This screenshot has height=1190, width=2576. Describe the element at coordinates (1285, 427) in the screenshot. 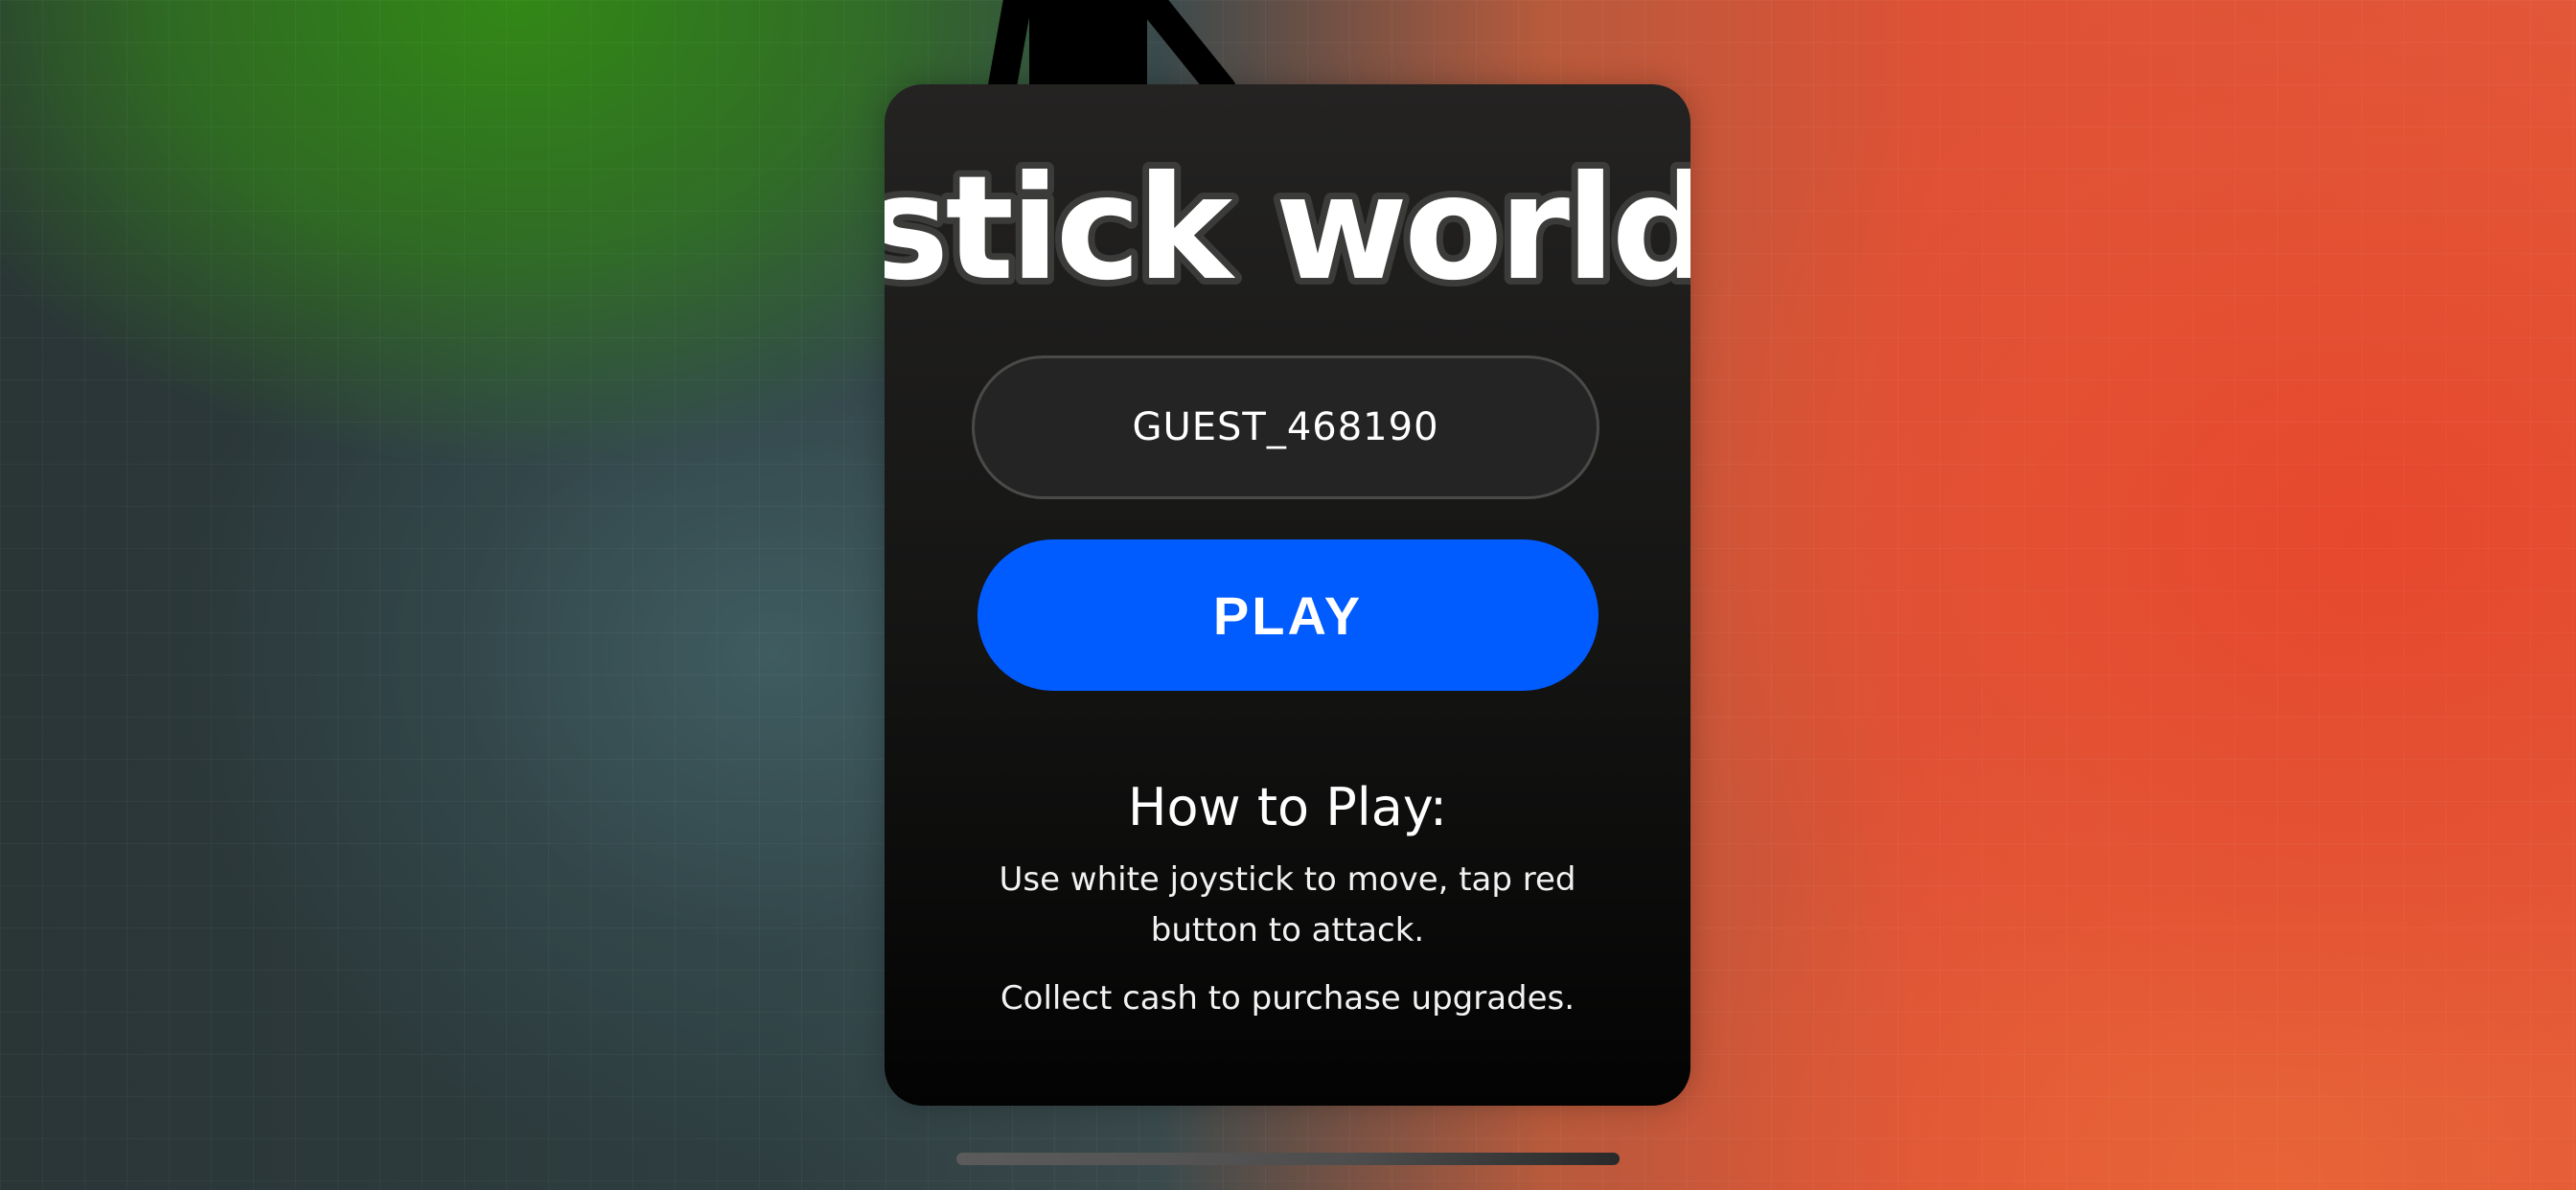

I see `username-input` at that location.